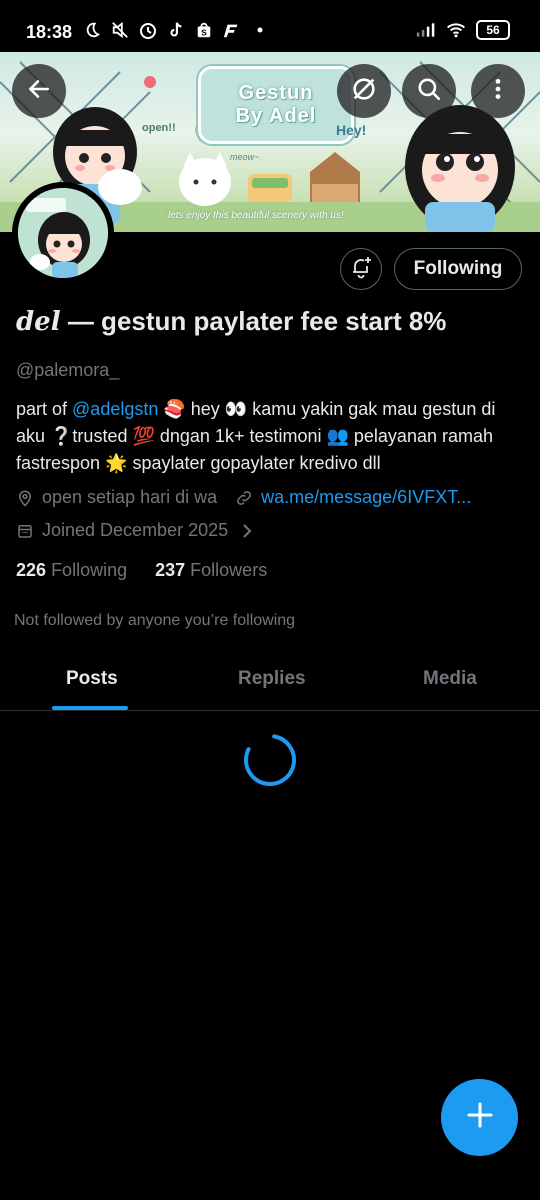 This screenshot has height=1200, width=540. What do you see at coordinates (135, 530) in the screenshot?
I see `joined-text: Joined December 2025` at bounding box center [135, 530].